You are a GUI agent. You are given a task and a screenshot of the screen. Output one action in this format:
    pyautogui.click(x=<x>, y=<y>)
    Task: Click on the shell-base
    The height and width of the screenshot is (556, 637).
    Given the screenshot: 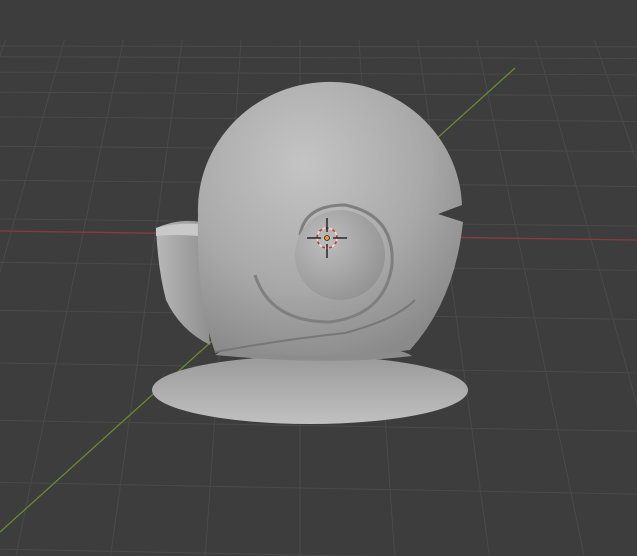 What is the action you would take?
    pyautogui.click(x=310, y=390)
    